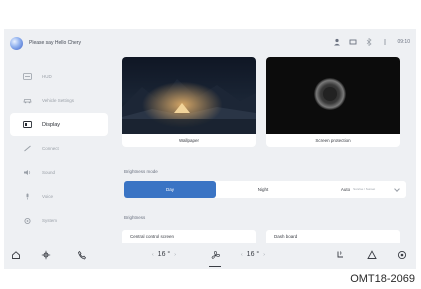 The image size is (421, 289). I want to click on brightness-mode-heading: Brightness mode, so click(141, 171).